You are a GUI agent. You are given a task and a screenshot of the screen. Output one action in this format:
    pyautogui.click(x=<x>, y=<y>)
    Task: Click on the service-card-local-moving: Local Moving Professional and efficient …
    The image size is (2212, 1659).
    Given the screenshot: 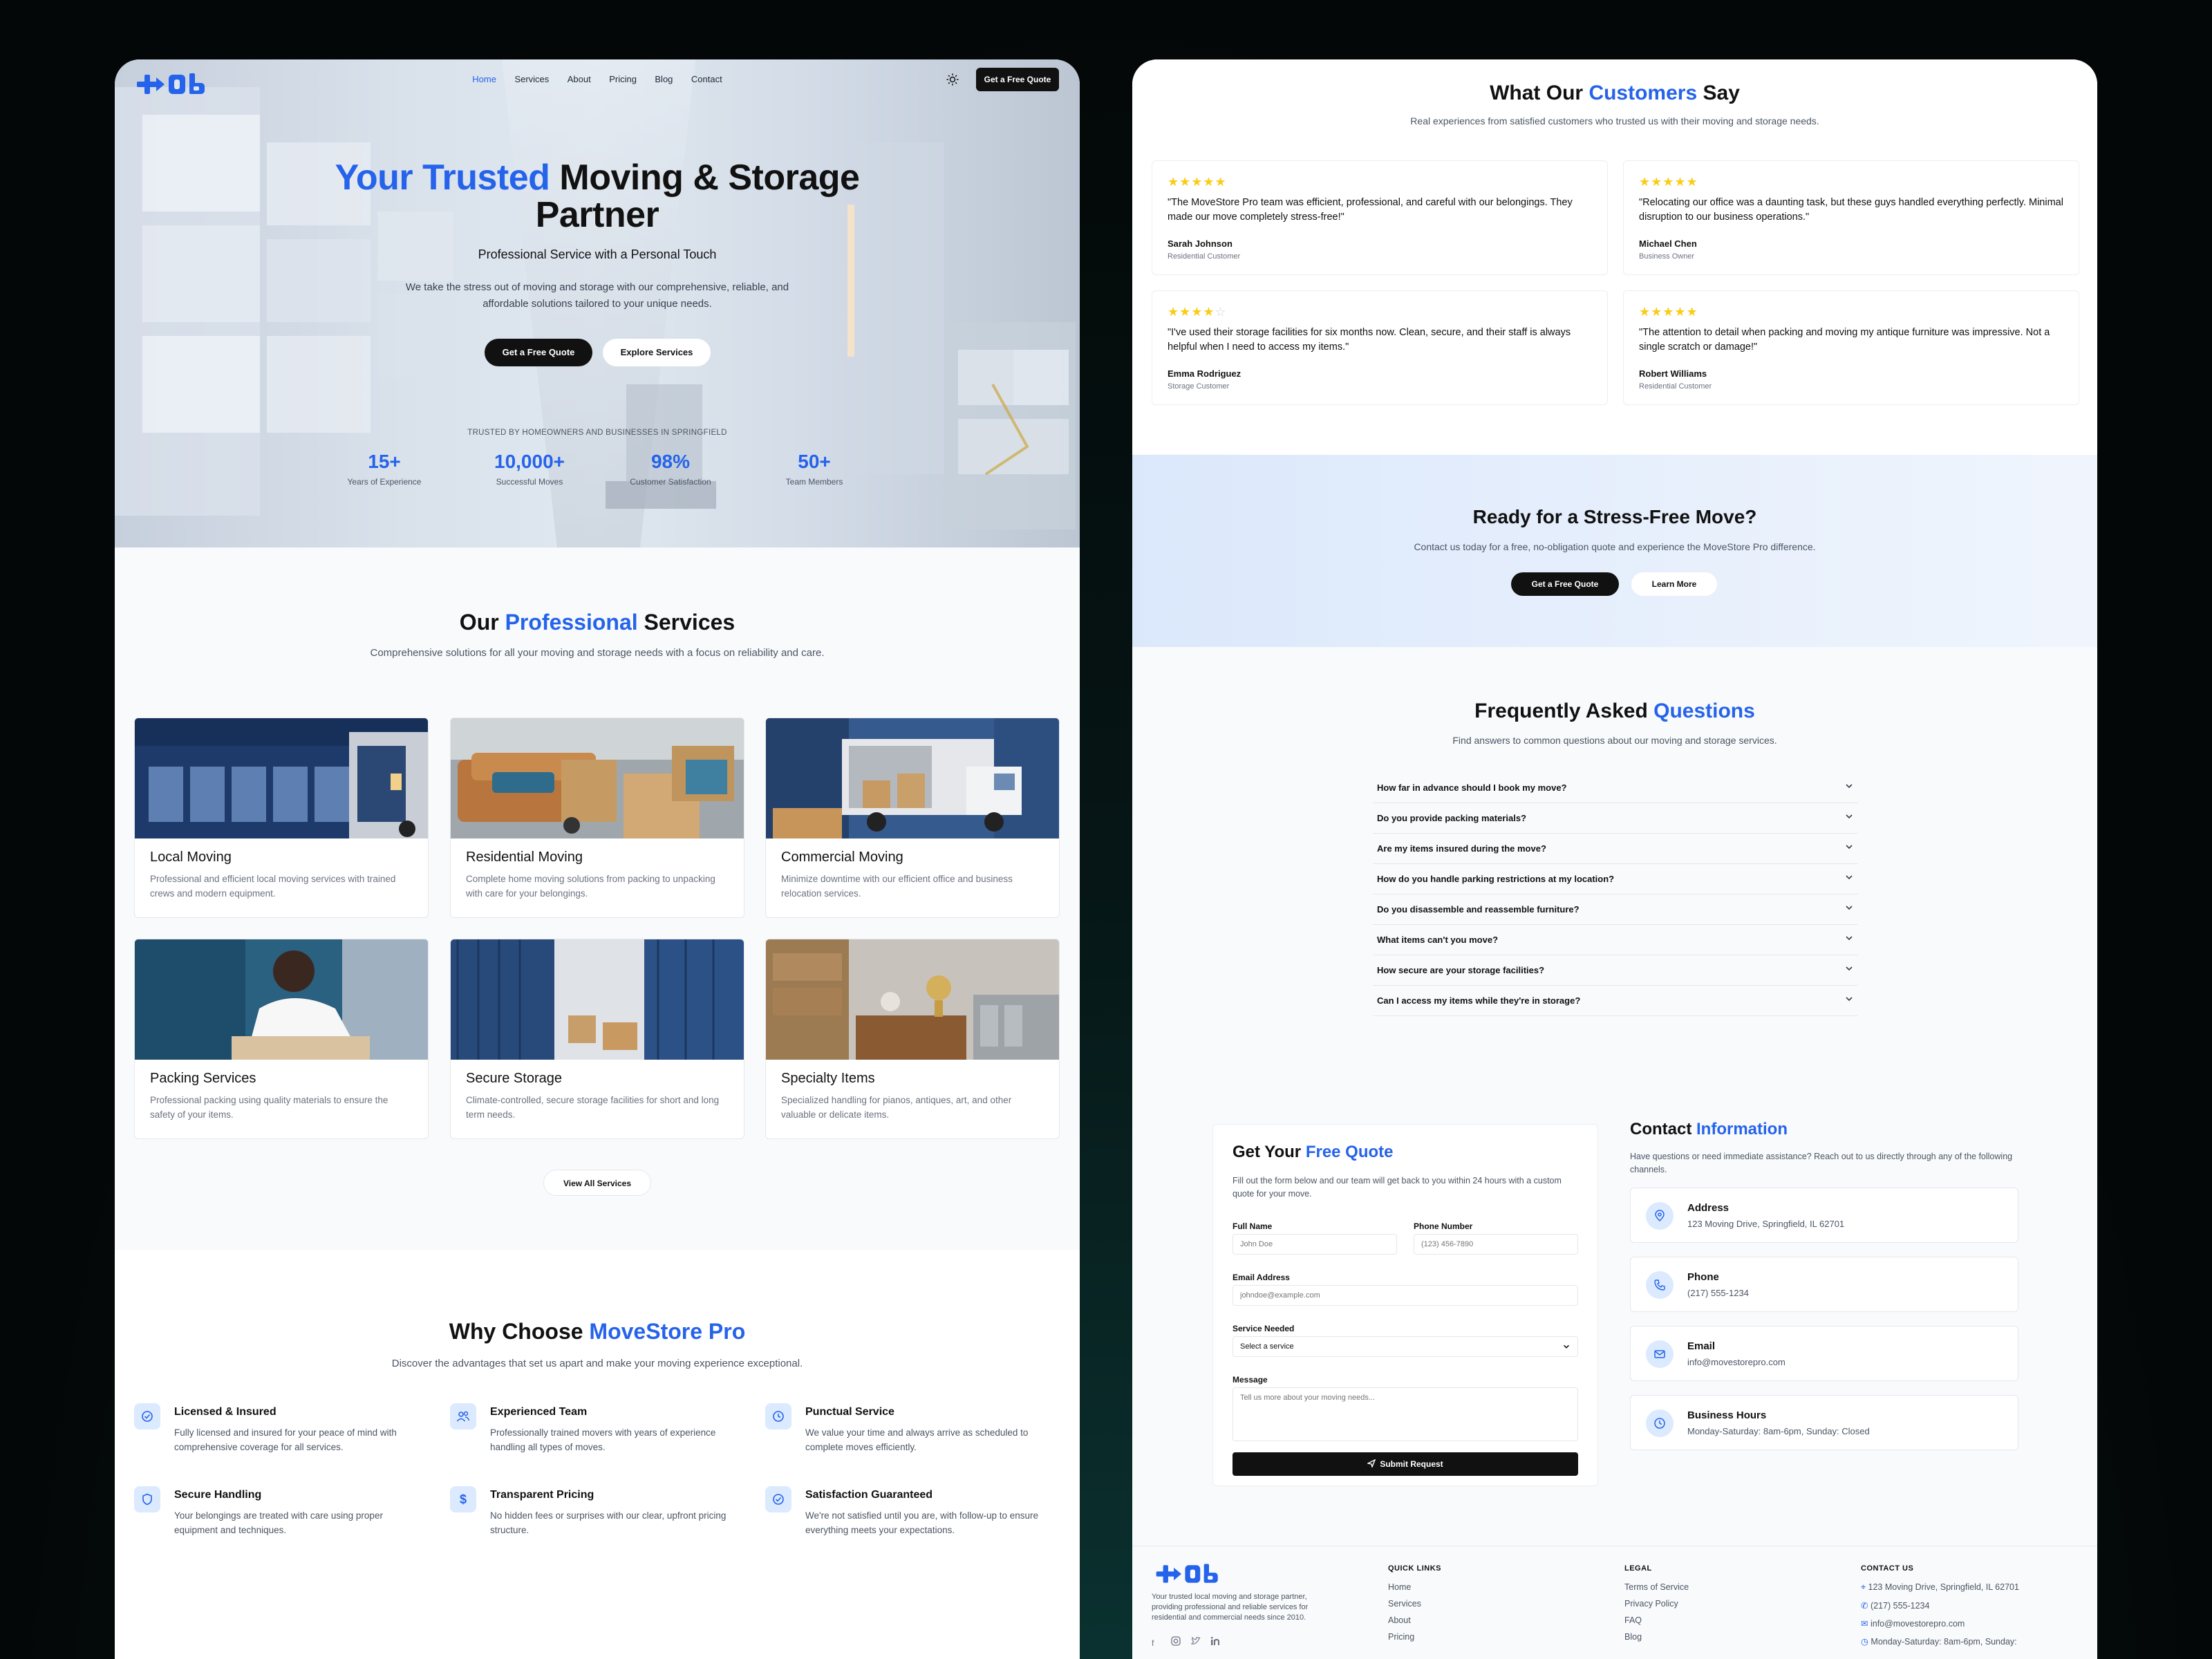 What is the action you would take?
    pyautogui.click(x=281, y=818)
    